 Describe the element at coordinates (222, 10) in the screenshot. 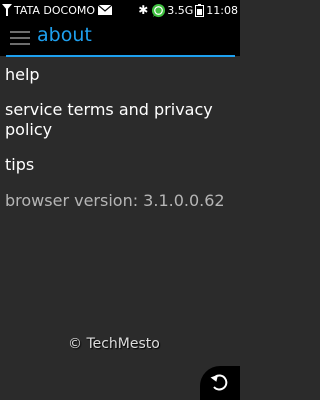

I see `clock: 11:08` at that location.